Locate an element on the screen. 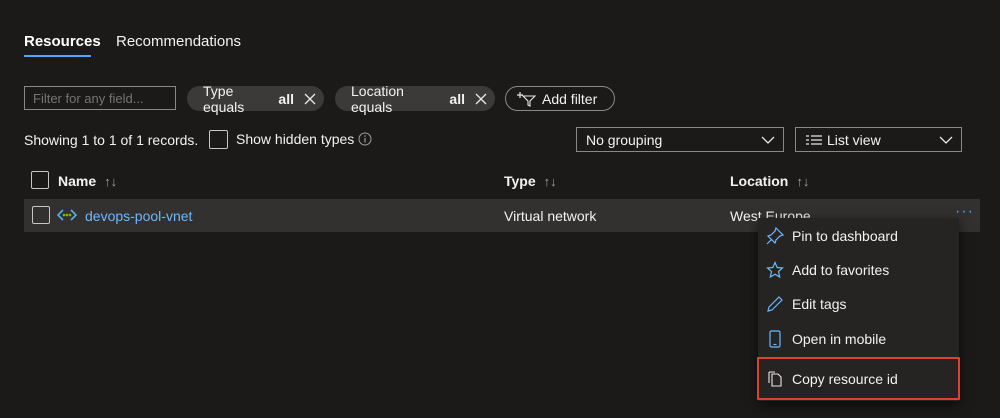 This screenshot has height=418, width=1000. info-icon is located at coordinates (365, 140).